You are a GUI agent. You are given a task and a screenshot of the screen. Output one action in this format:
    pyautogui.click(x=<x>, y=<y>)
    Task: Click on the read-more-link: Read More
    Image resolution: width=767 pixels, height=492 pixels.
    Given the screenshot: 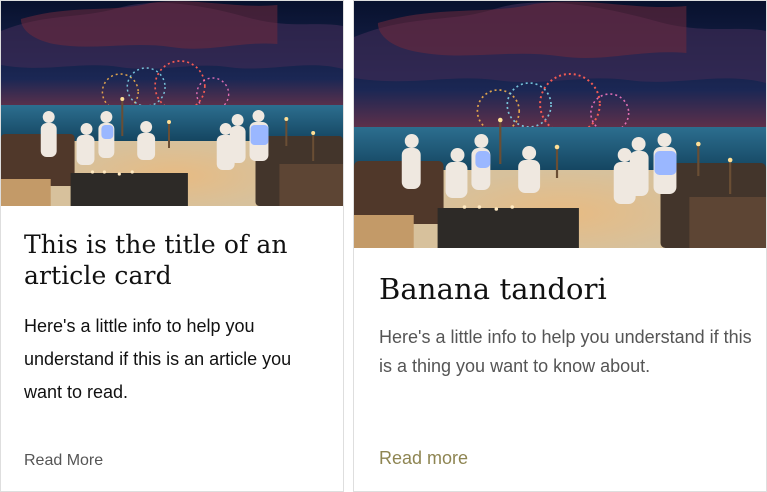 What is the action you would take?
    pyautogui.click(x=63, y=461)
    